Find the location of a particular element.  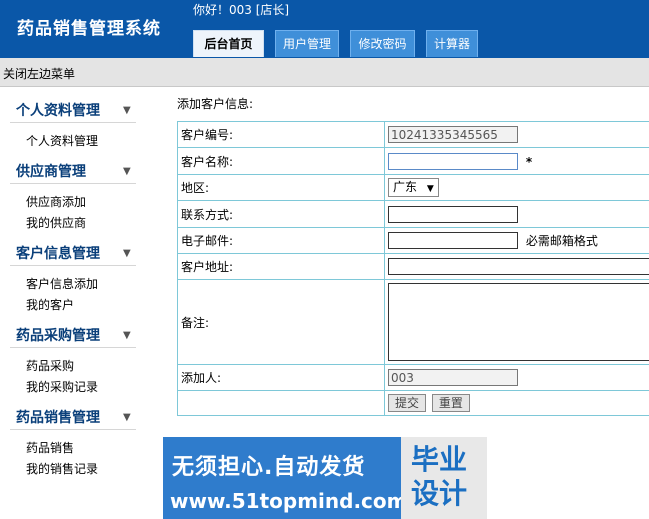

watermark-logo: 毕业设计 is located at coordinates (439, 476).